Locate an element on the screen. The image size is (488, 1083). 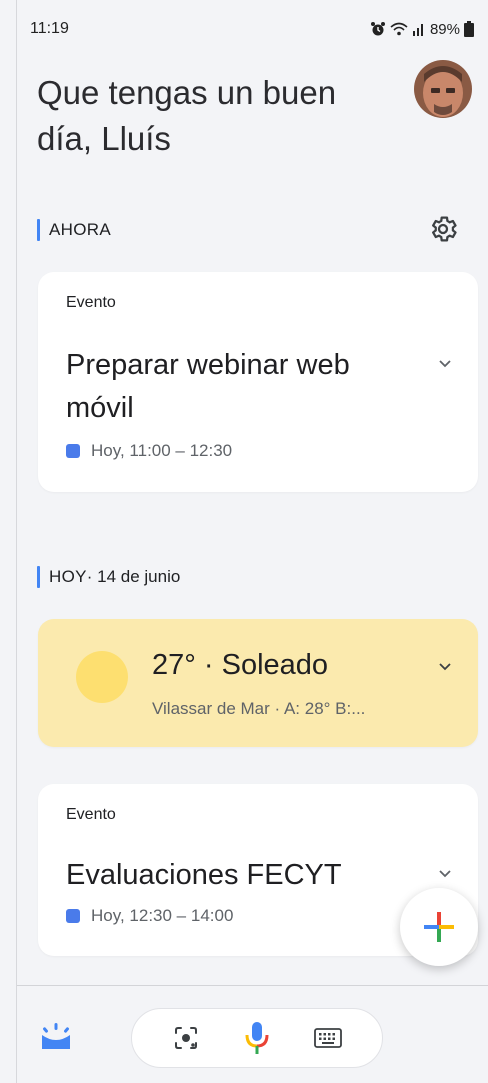
battery-icon is located at coordinates (469, 29).